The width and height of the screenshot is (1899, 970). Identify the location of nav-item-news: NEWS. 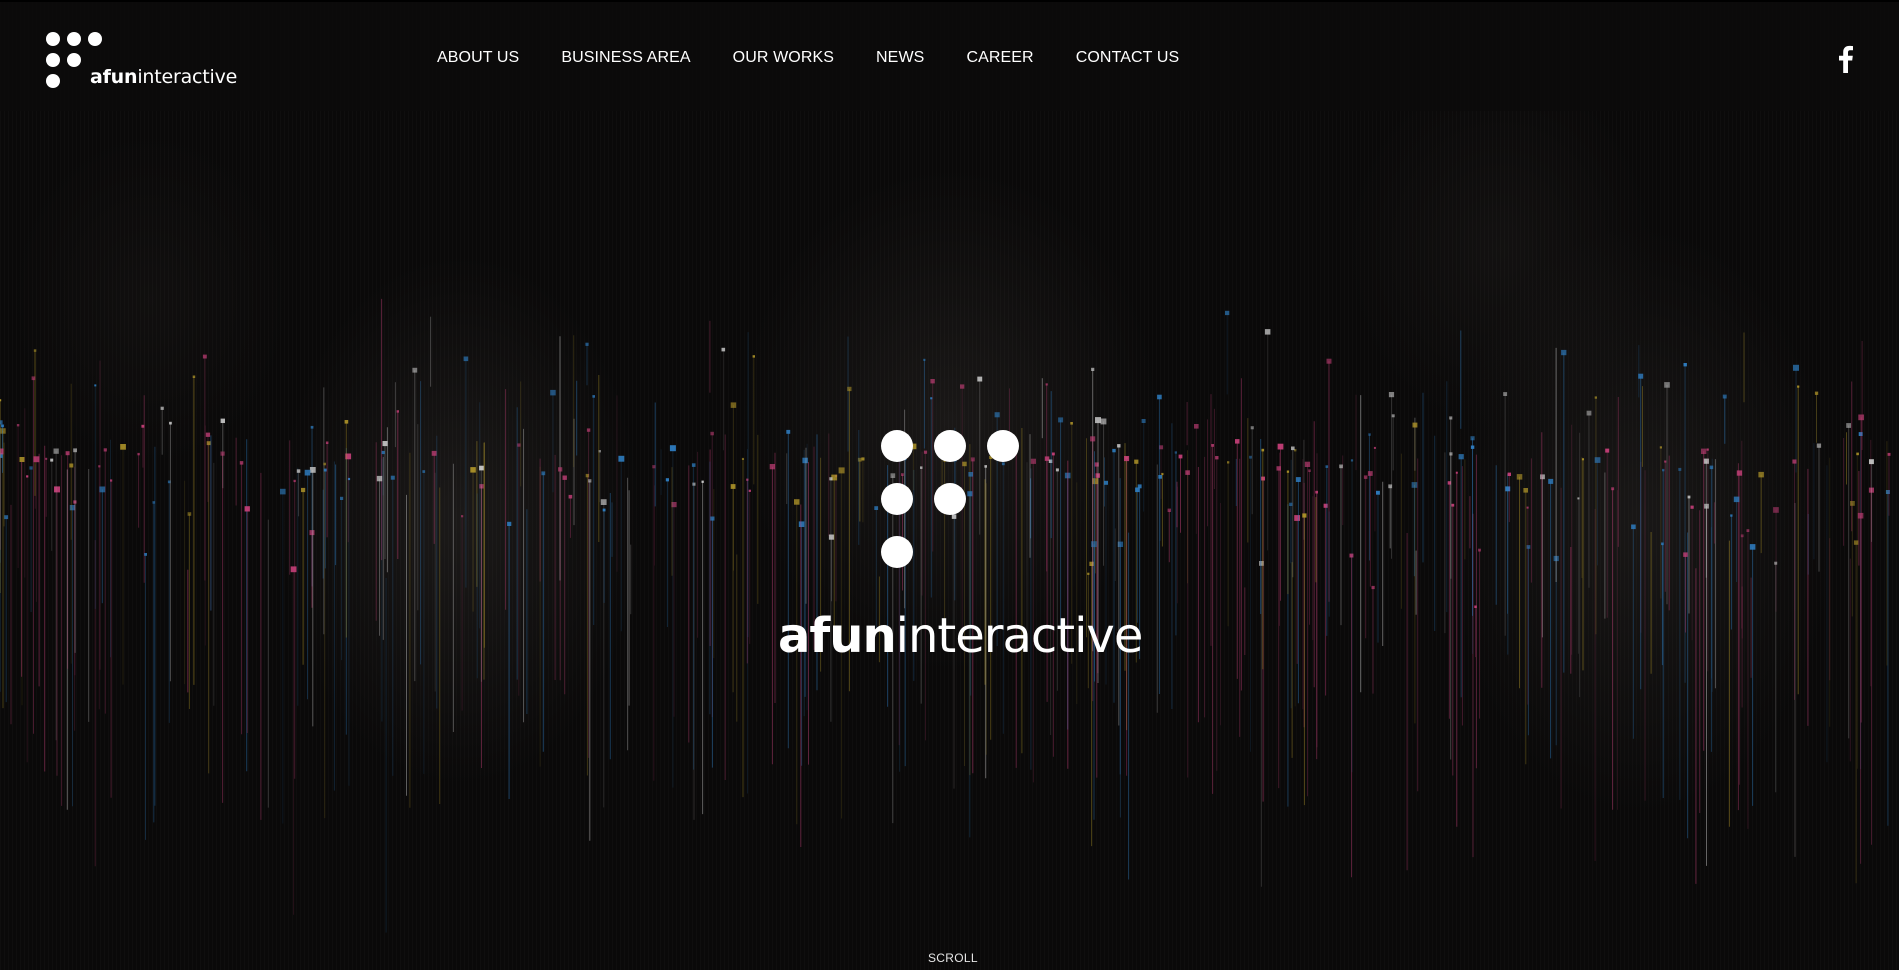
(900, 58).